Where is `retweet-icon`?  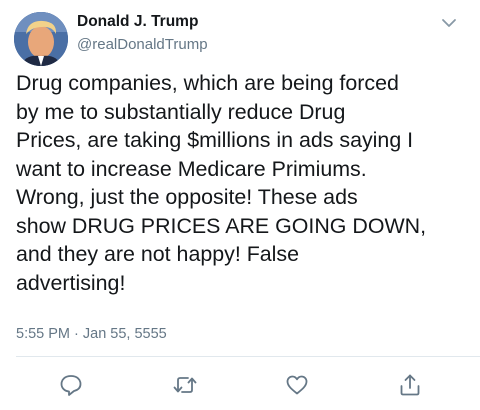 retweet-icon is located at coordinates (185, 385).